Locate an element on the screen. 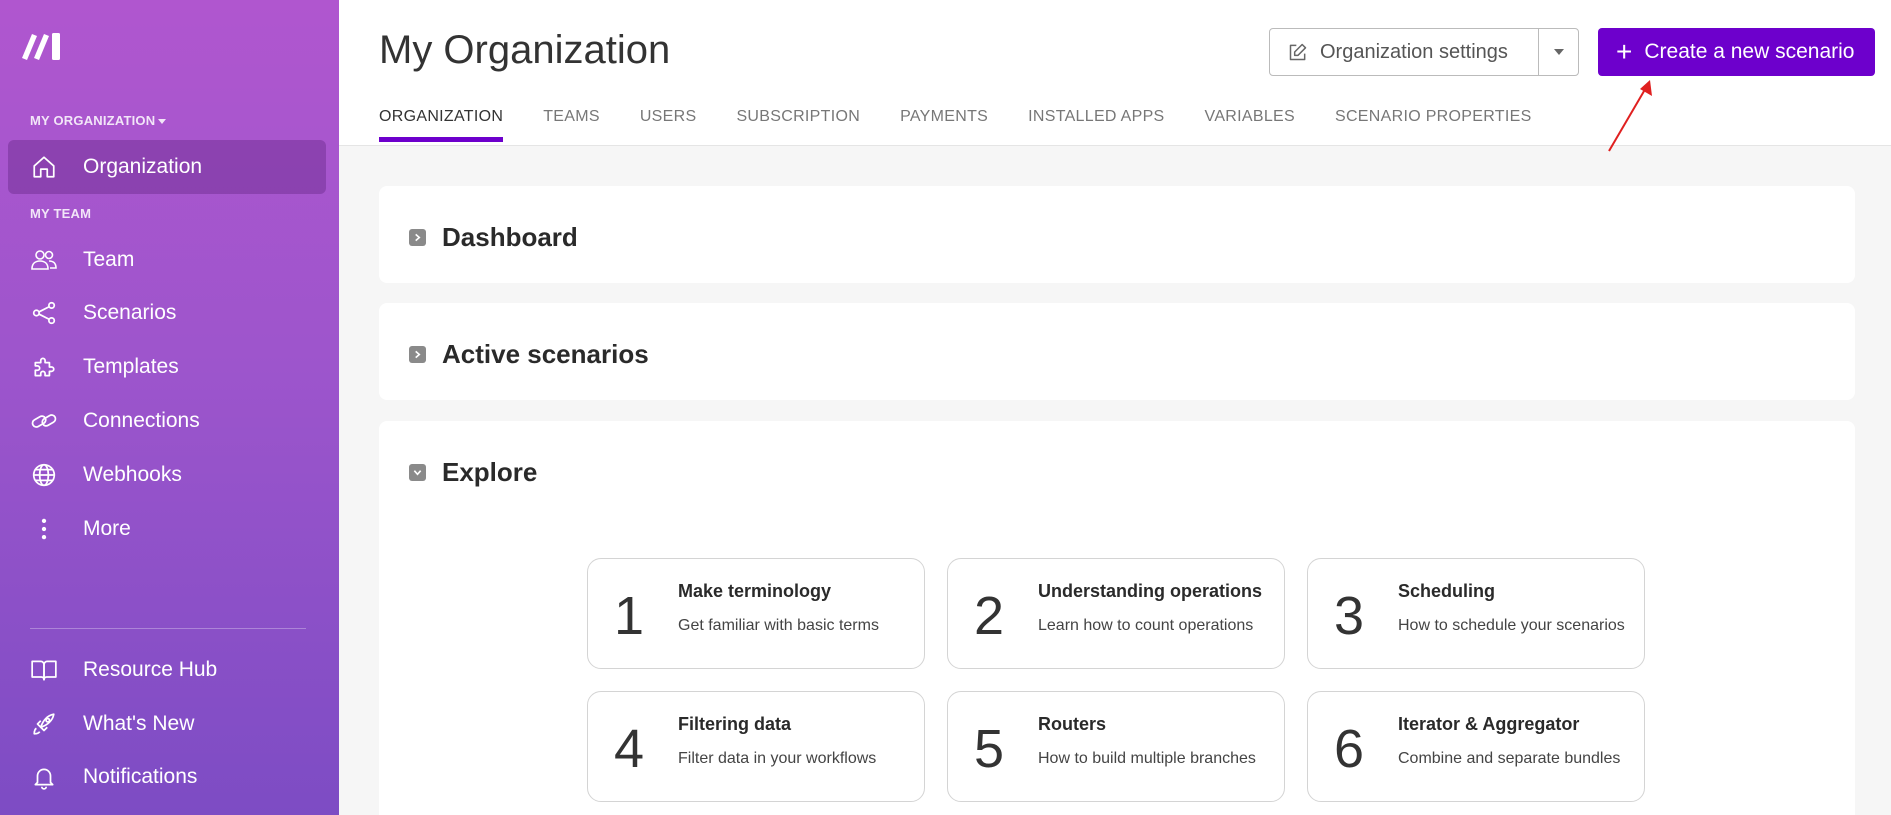  card-title: Make terminology is located at coordinates (755, 591).